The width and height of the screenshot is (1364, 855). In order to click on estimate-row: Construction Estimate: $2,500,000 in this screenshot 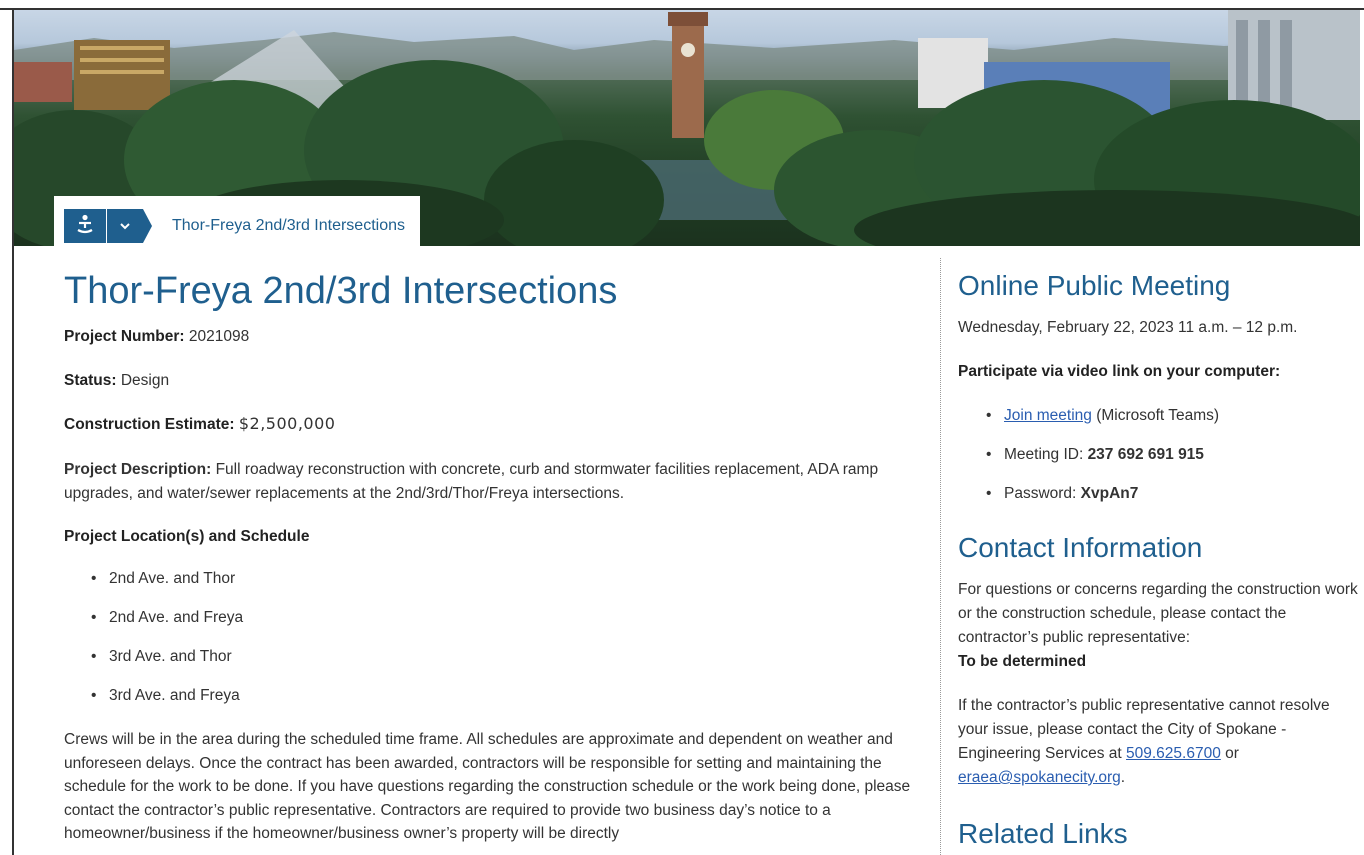, I will do `click(199, 424)`.